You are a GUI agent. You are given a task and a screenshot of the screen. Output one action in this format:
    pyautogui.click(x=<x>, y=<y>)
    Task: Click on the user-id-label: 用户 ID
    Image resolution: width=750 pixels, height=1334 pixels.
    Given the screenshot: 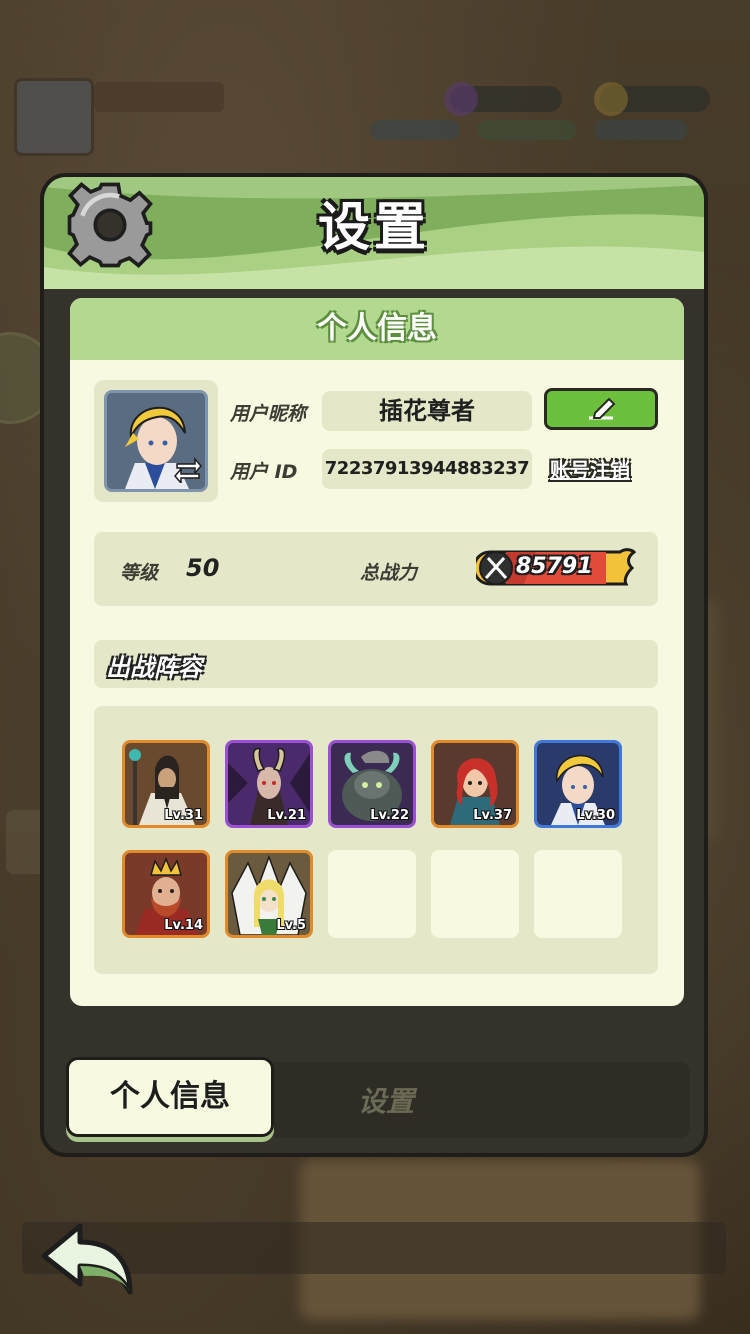 What is the action you would take?
    pyautogui.click(x=264, y=472)
    